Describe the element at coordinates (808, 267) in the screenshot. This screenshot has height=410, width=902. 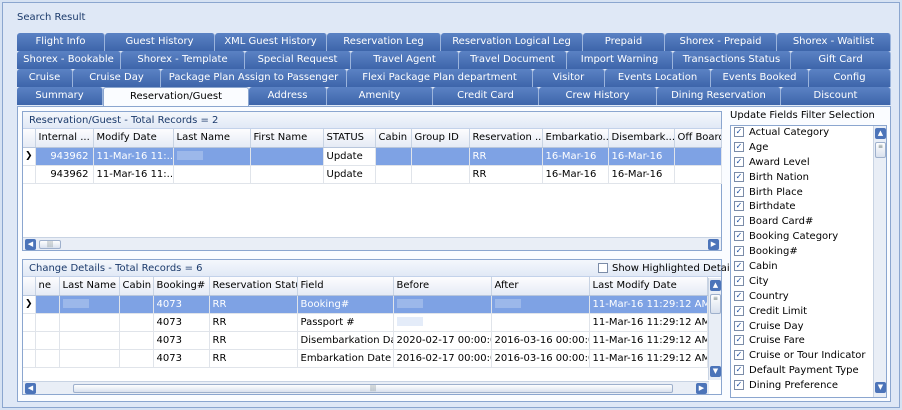
I see `filter-item-cabin: ✓ Cabin` at that location.